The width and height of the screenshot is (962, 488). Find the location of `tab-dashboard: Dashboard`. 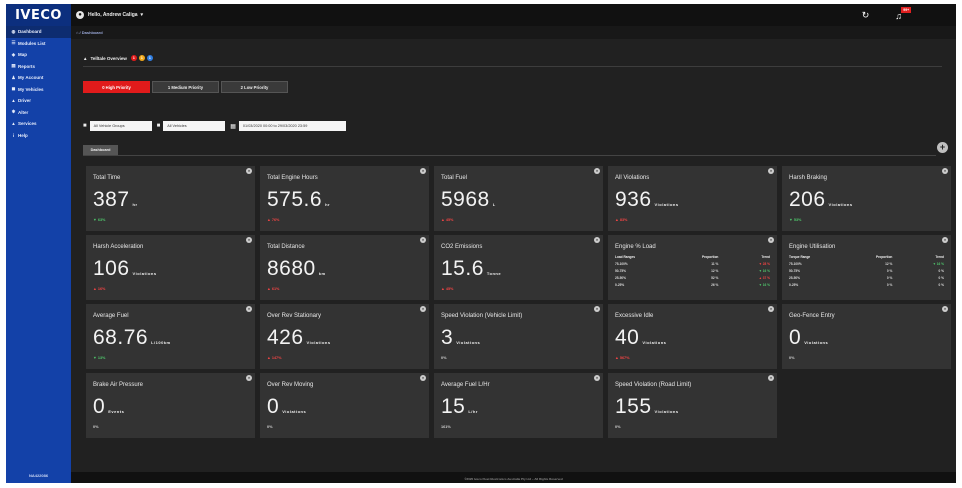

tab-dashboard: Dashboard is located at coordinates (100, 150).